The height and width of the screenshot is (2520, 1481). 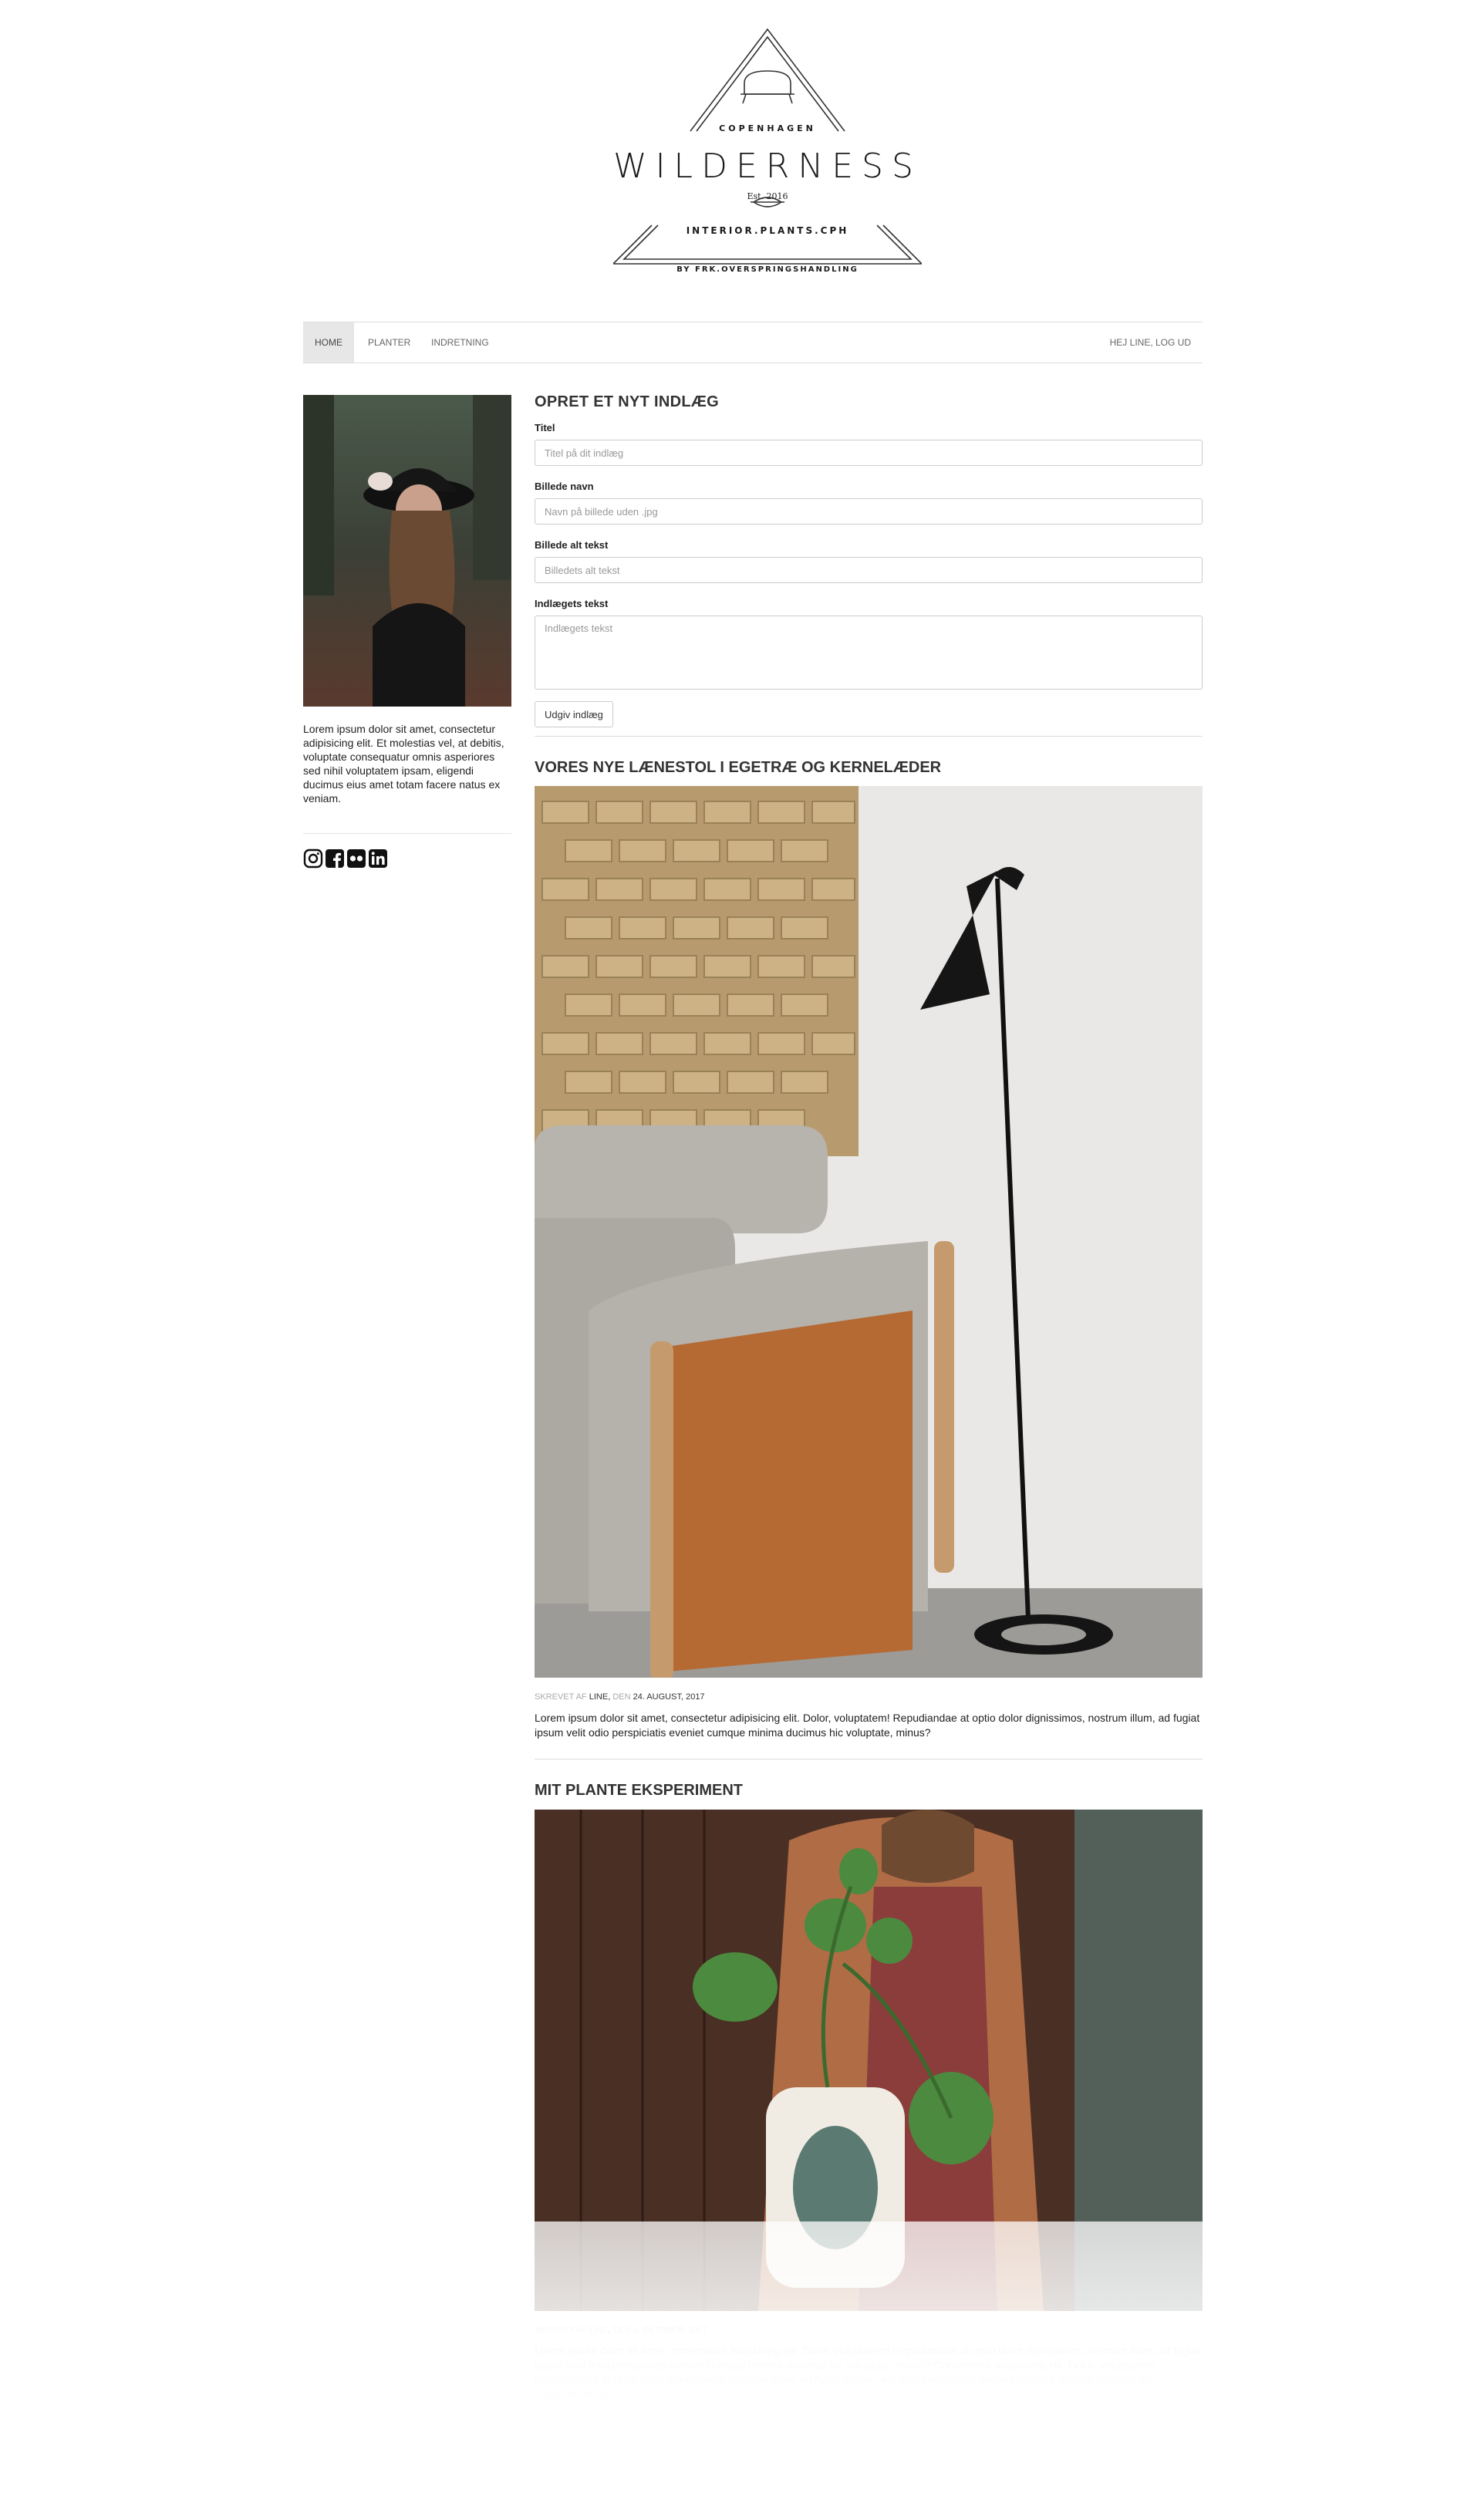 I want to click on post-meta: SKREVET AF LINE, DEN 1. OKTOBER, 2017, so click(x=621, y=2331).